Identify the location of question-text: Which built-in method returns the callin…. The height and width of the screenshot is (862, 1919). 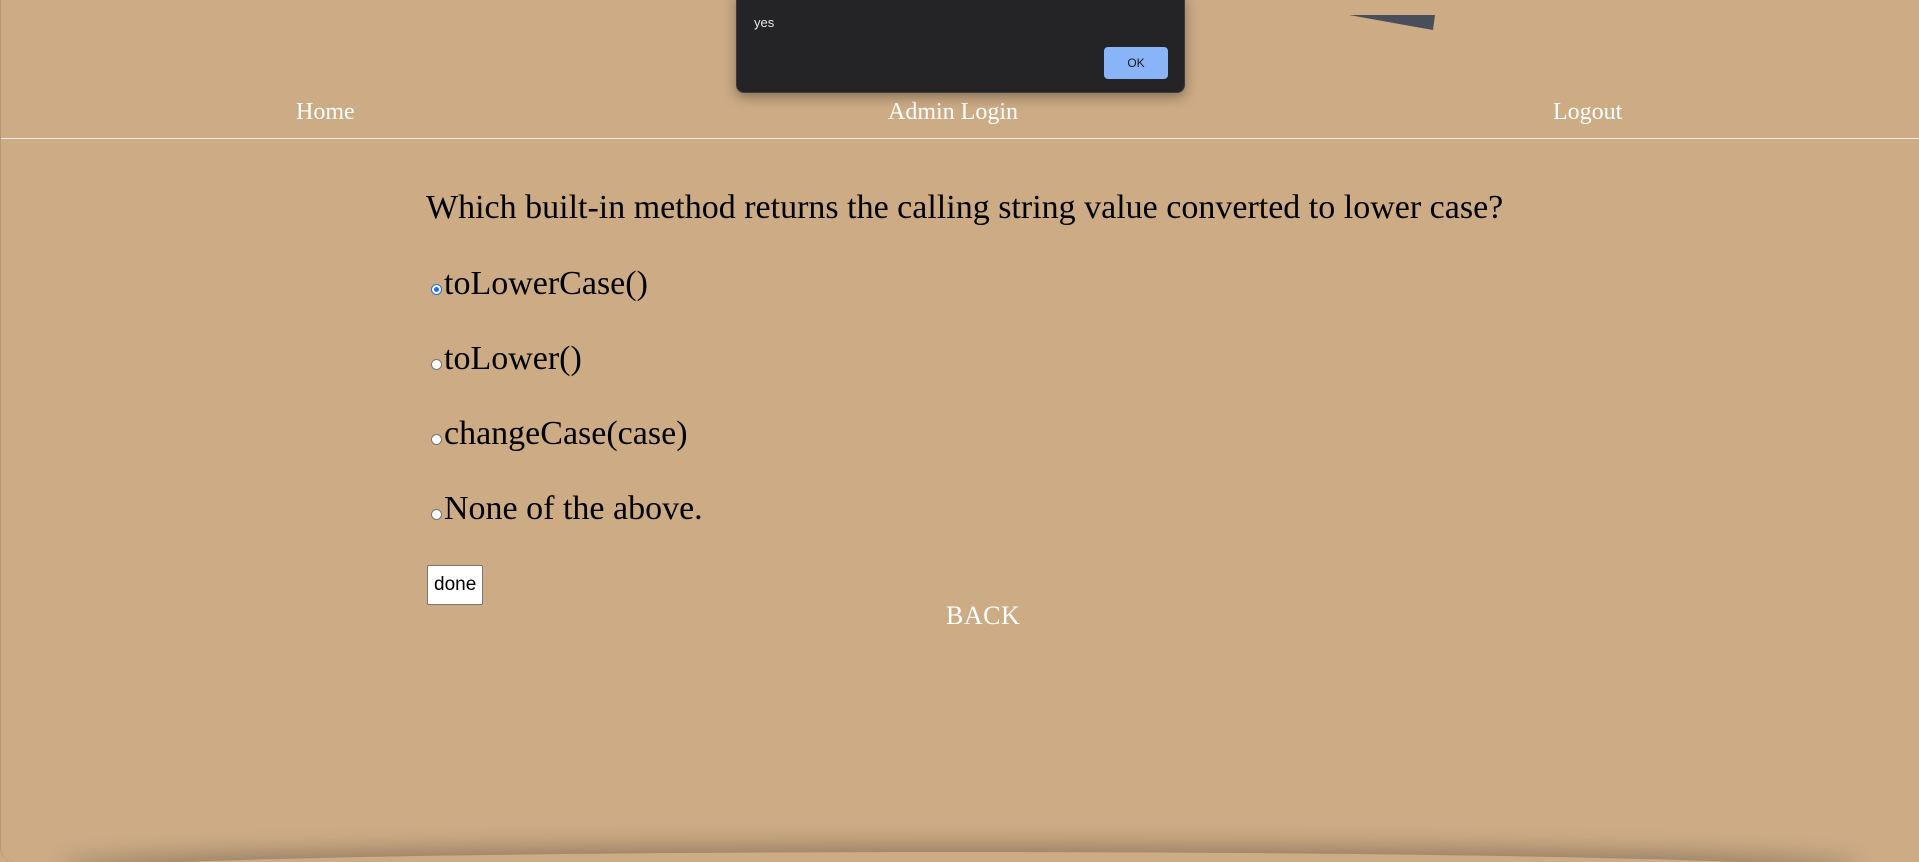
(965, 207).